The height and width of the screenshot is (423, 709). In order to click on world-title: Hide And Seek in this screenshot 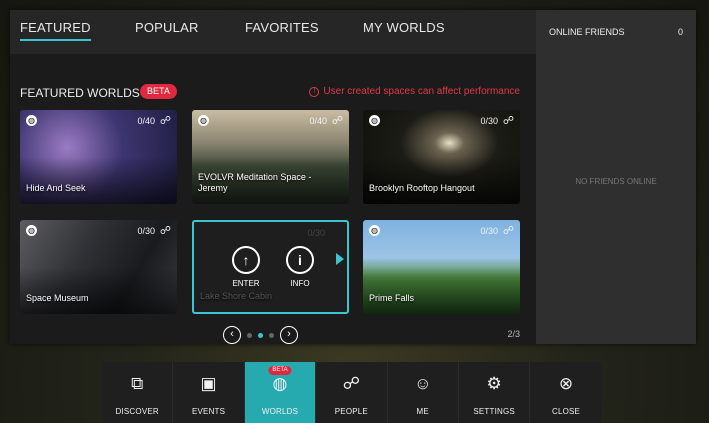, I will do `click(56, 188)`.